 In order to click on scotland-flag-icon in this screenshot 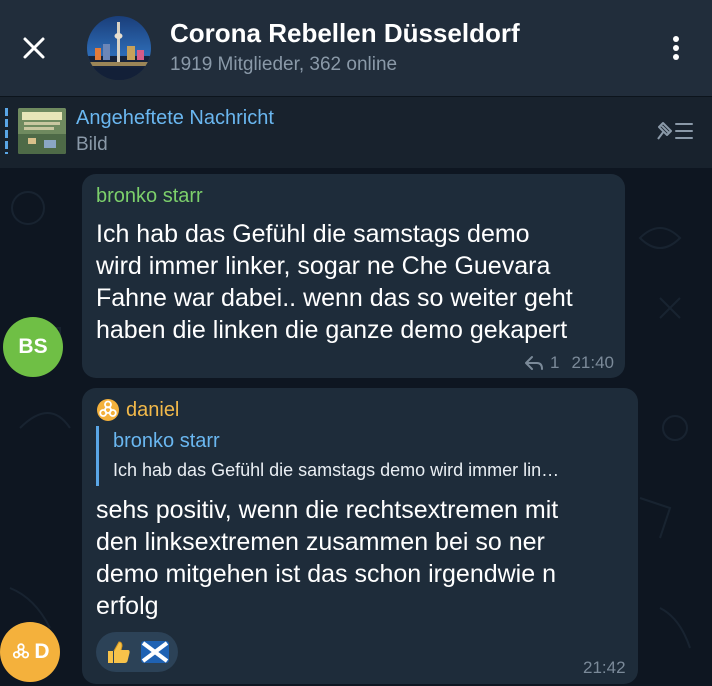, I will do `click(155, 652)`.